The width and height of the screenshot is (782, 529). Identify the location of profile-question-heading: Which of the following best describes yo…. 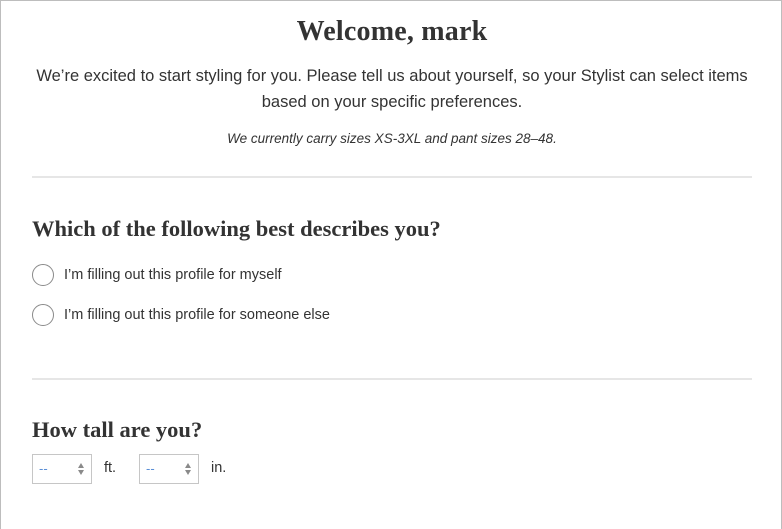
(236, 228).